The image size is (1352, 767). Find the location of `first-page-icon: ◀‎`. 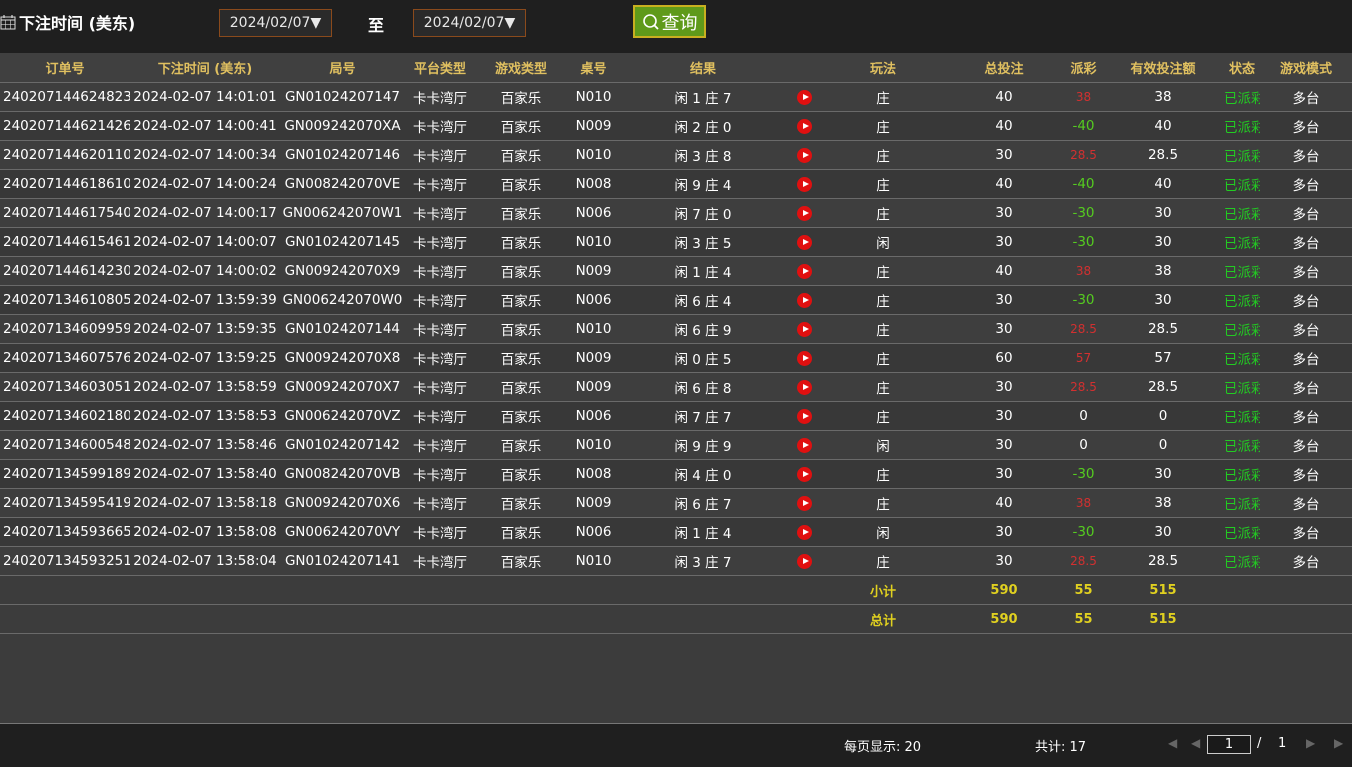

first-page-icon: ◀‎ is located at coordinates (1172, 743).